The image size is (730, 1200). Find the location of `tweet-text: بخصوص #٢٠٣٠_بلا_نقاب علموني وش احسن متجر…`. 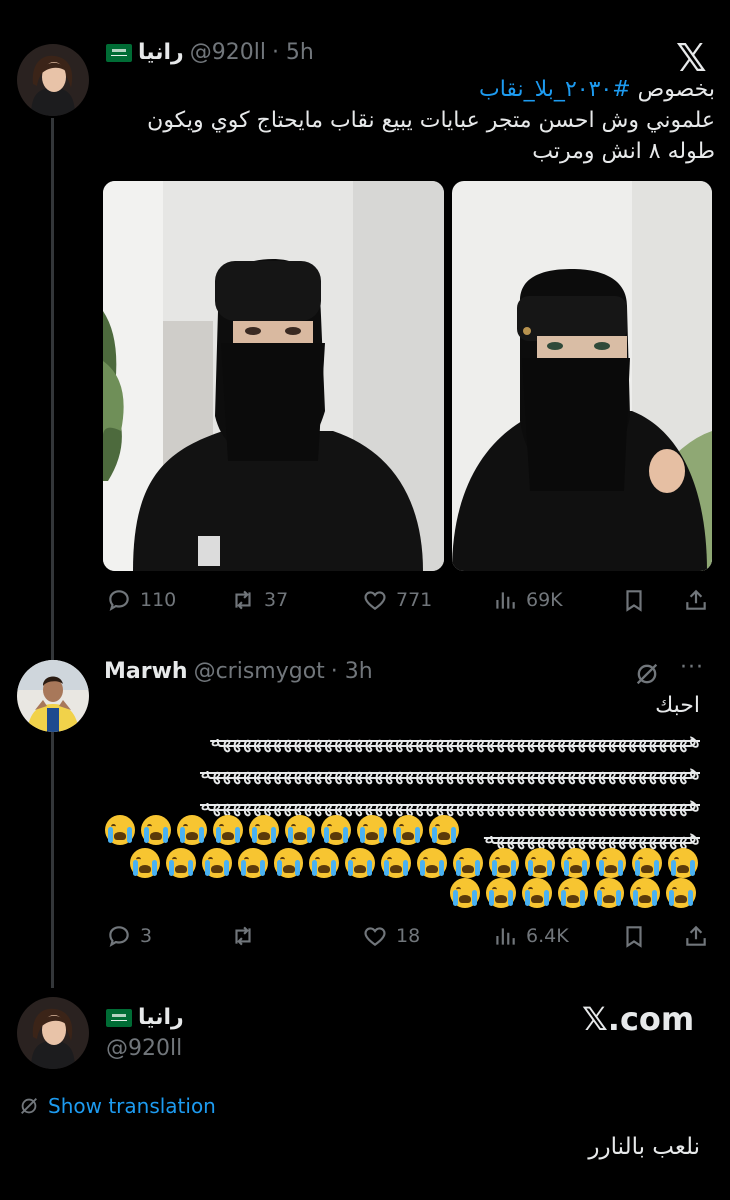

tweet-text: بخصوص #٢٠٣٠_بلا_نقاب علموني وش احسن متجر… is located at coordinates (407, 120).